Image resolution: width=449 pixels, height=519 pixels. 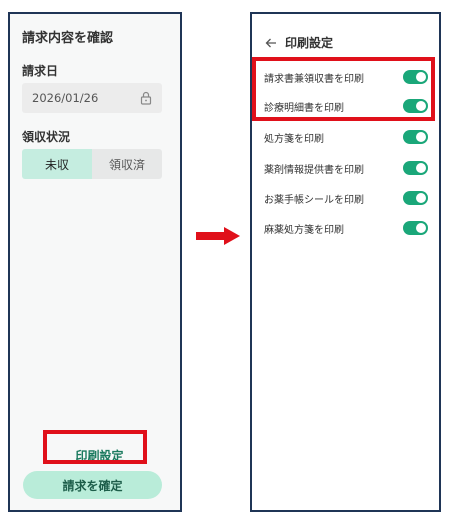 I want to click on print-option-label: 麻薬処方箋を印刷, so click(x=304, y=230).